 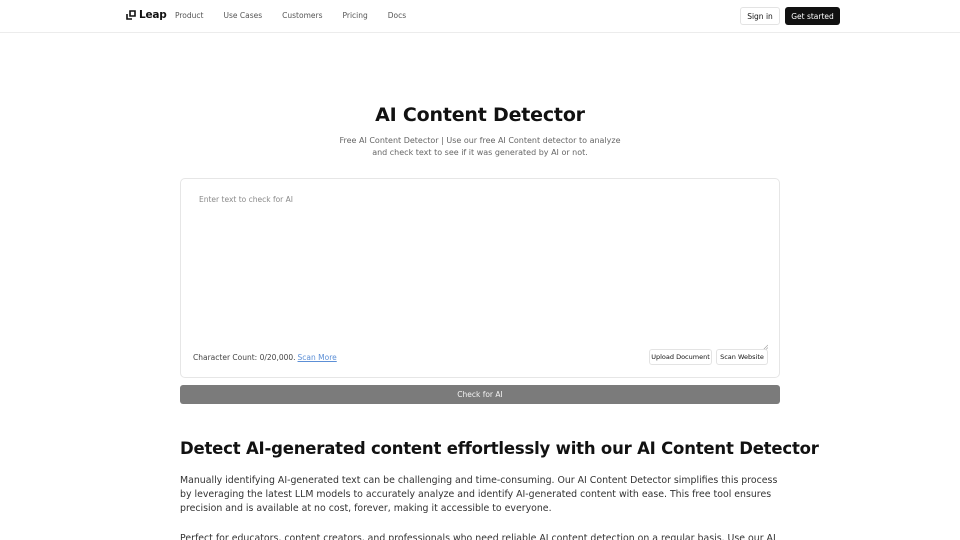 What do you see at coordinates (480, 394) in the screenshot?
I see `check-for-ai-button: Check for AI` at bounding box center [480, 394].